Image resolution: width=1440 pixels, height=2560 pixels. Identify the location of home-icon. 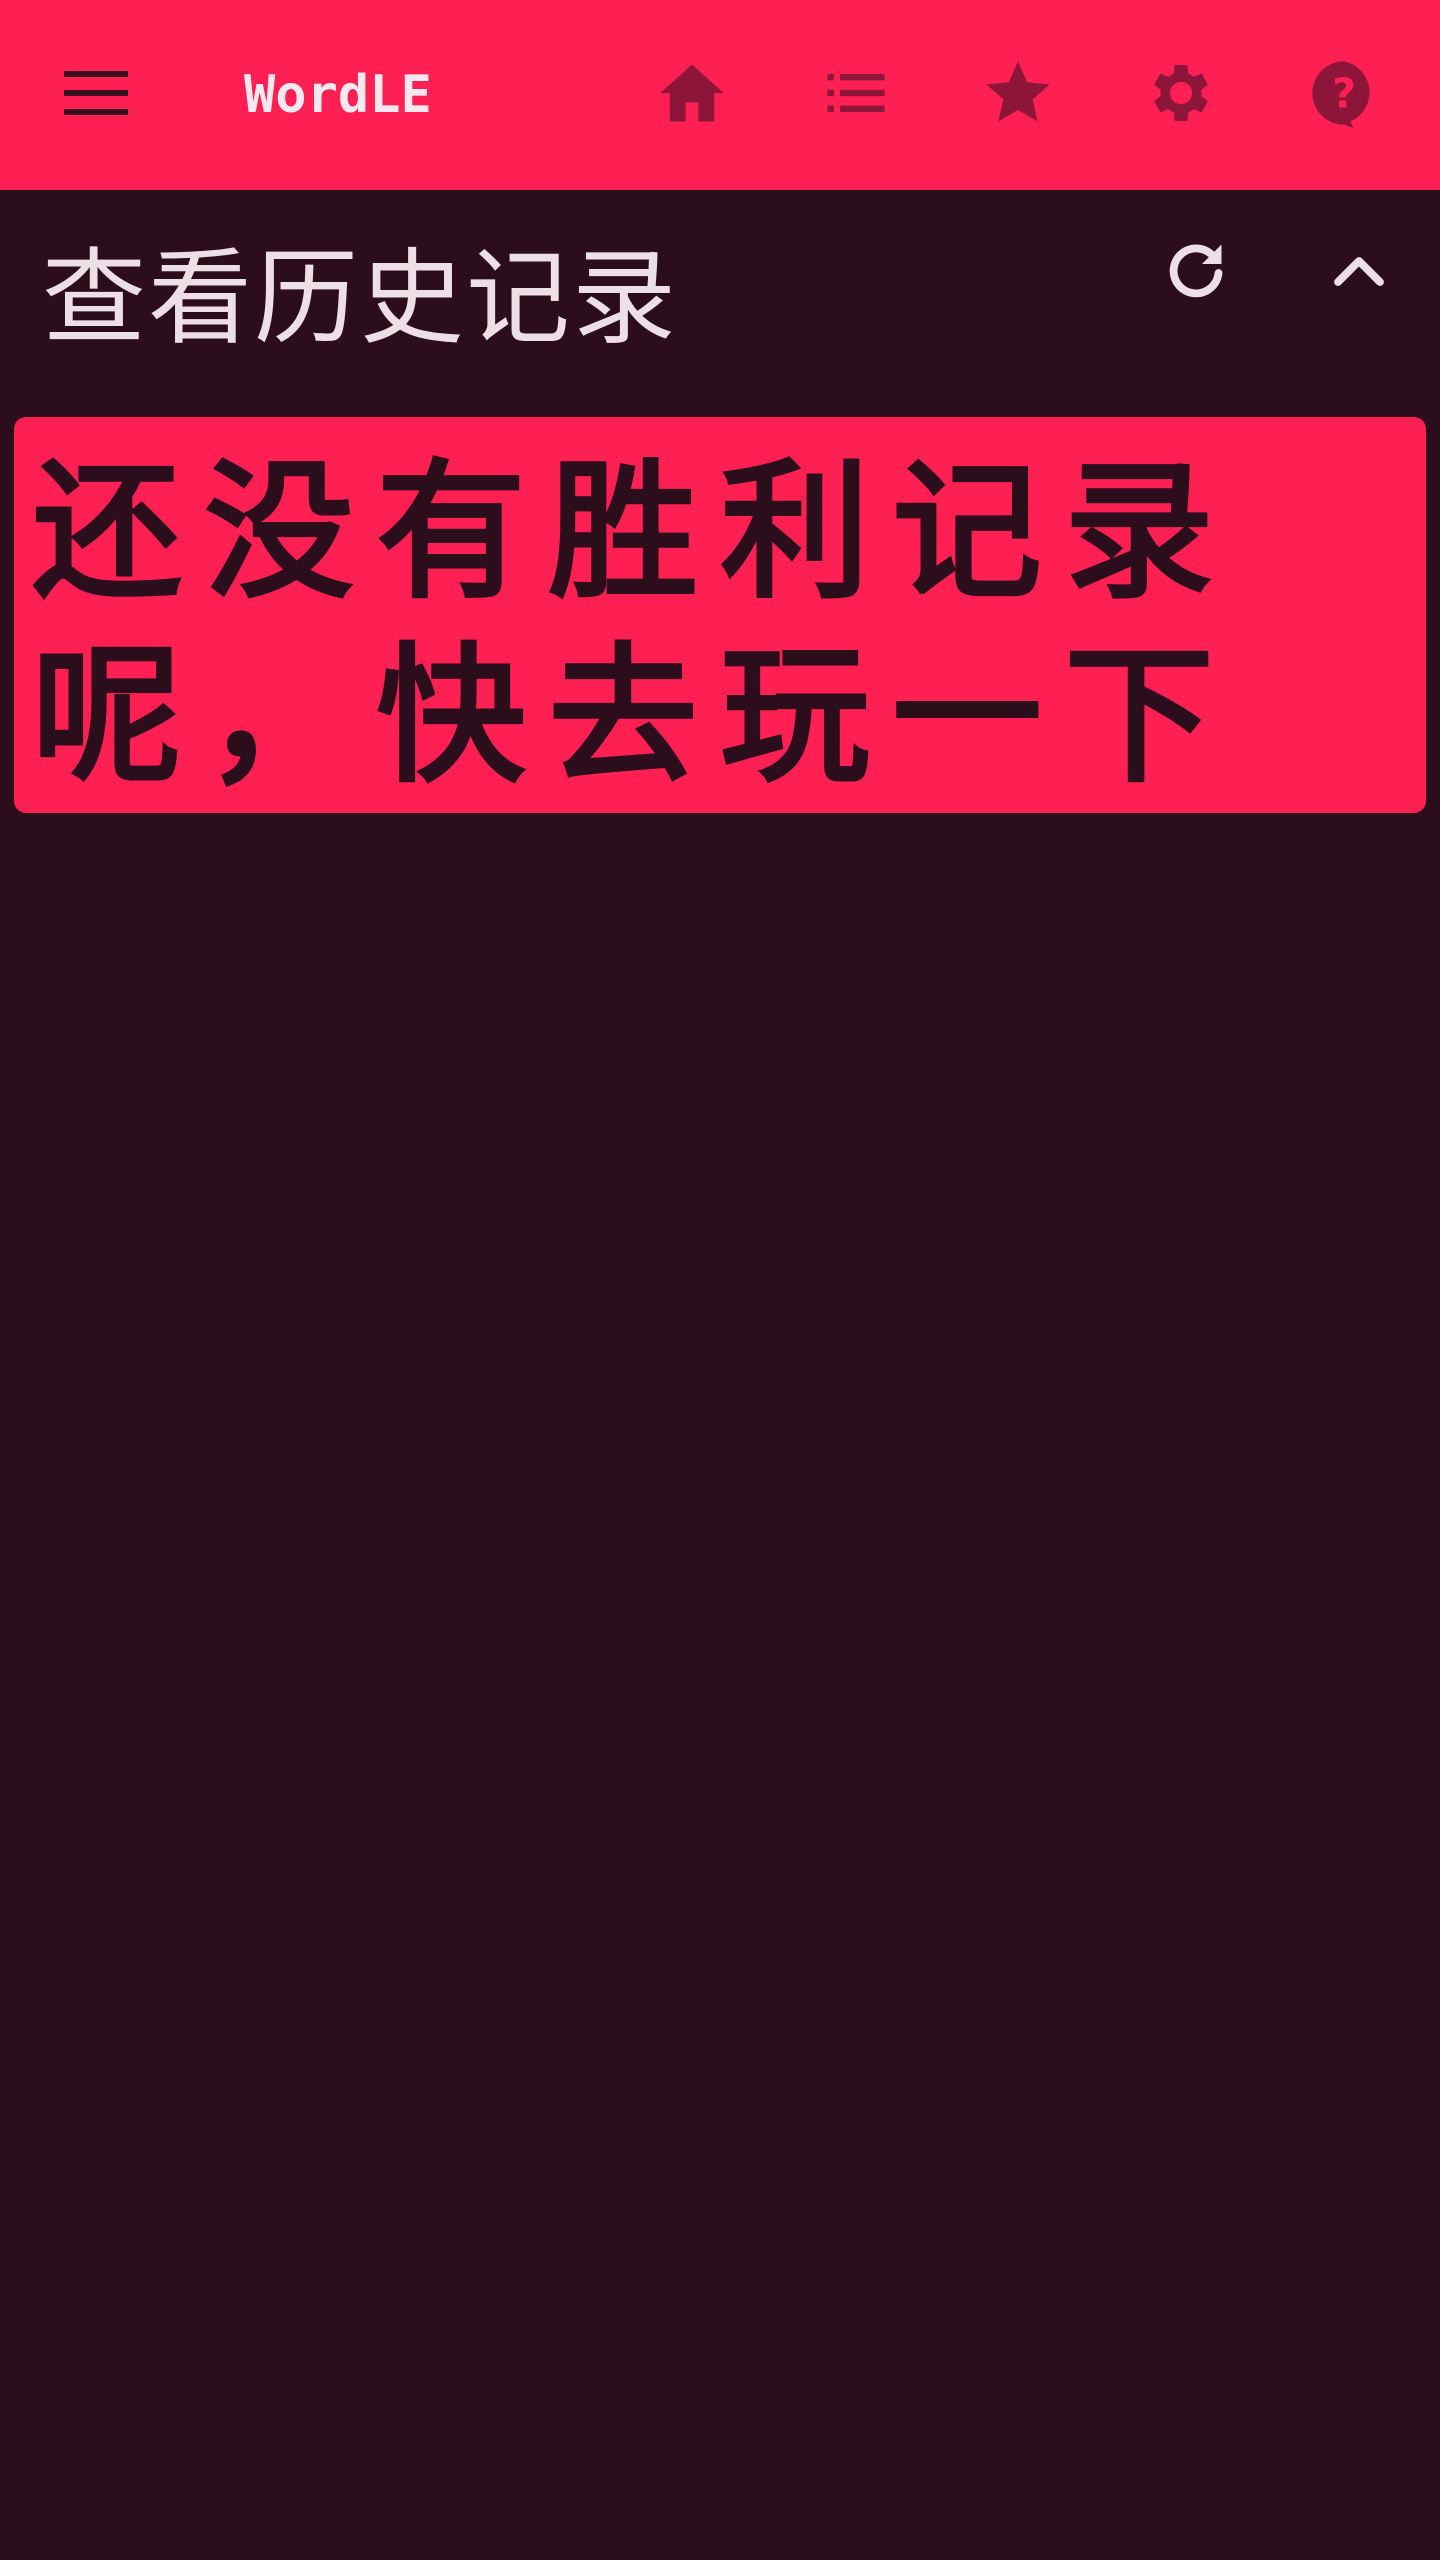
(692, 93).